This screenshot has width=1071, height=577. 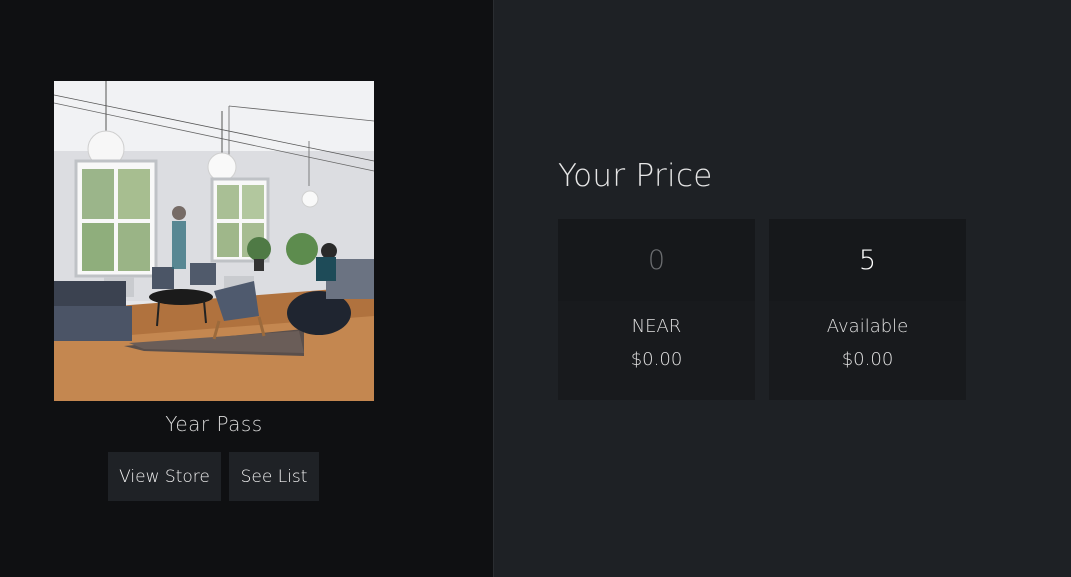 I want to click on price-heading: Your Price, so click(x=635, y=176).